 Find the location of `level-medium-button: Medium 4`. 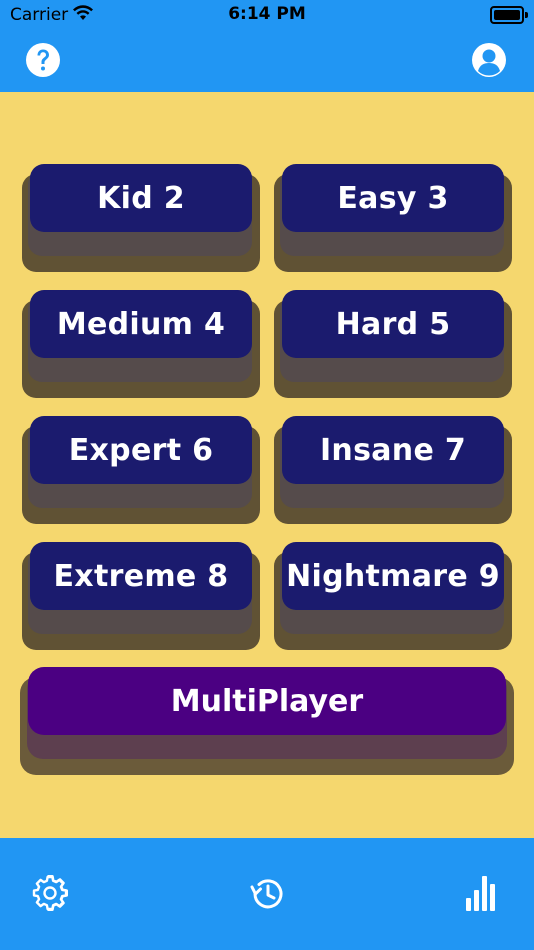

level-medium-button: Medium 4 is located at coordinates (141, 344).